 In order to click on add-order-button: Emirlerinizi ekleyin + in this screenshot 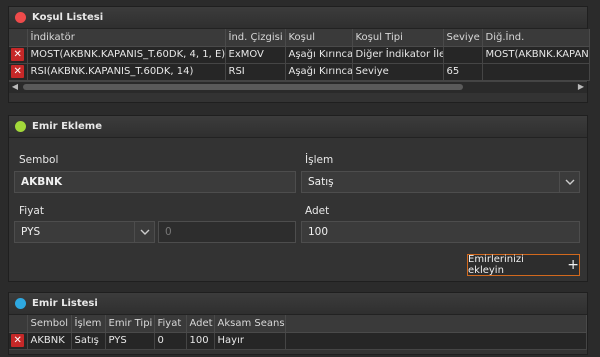, I will do `click(523, 265)`.